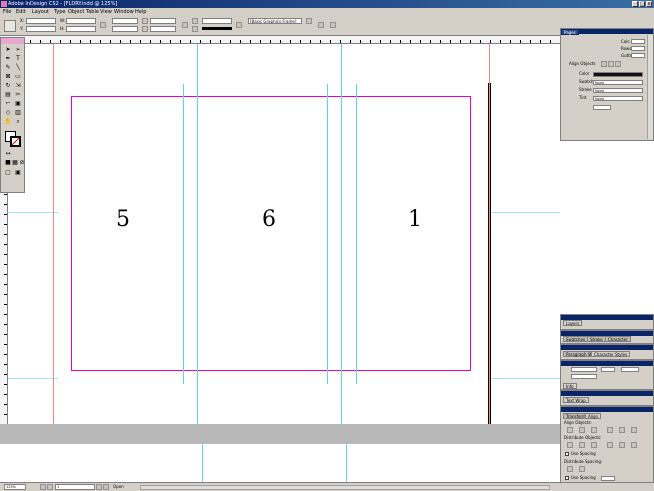  What do you see at coordinates (217, 28) in the screenshot?
I see `stroke-type-preview` at bounding box center [217, 28].